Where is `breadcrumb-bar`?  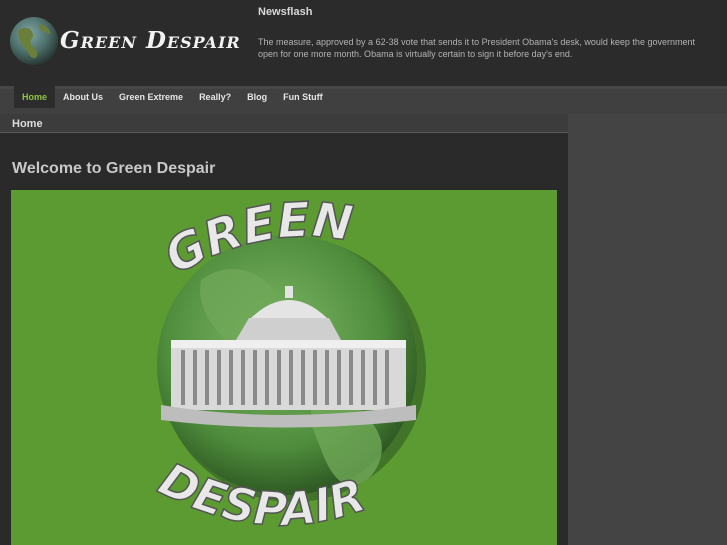 breadcrumb-bar is located at coordinates (284, 123).